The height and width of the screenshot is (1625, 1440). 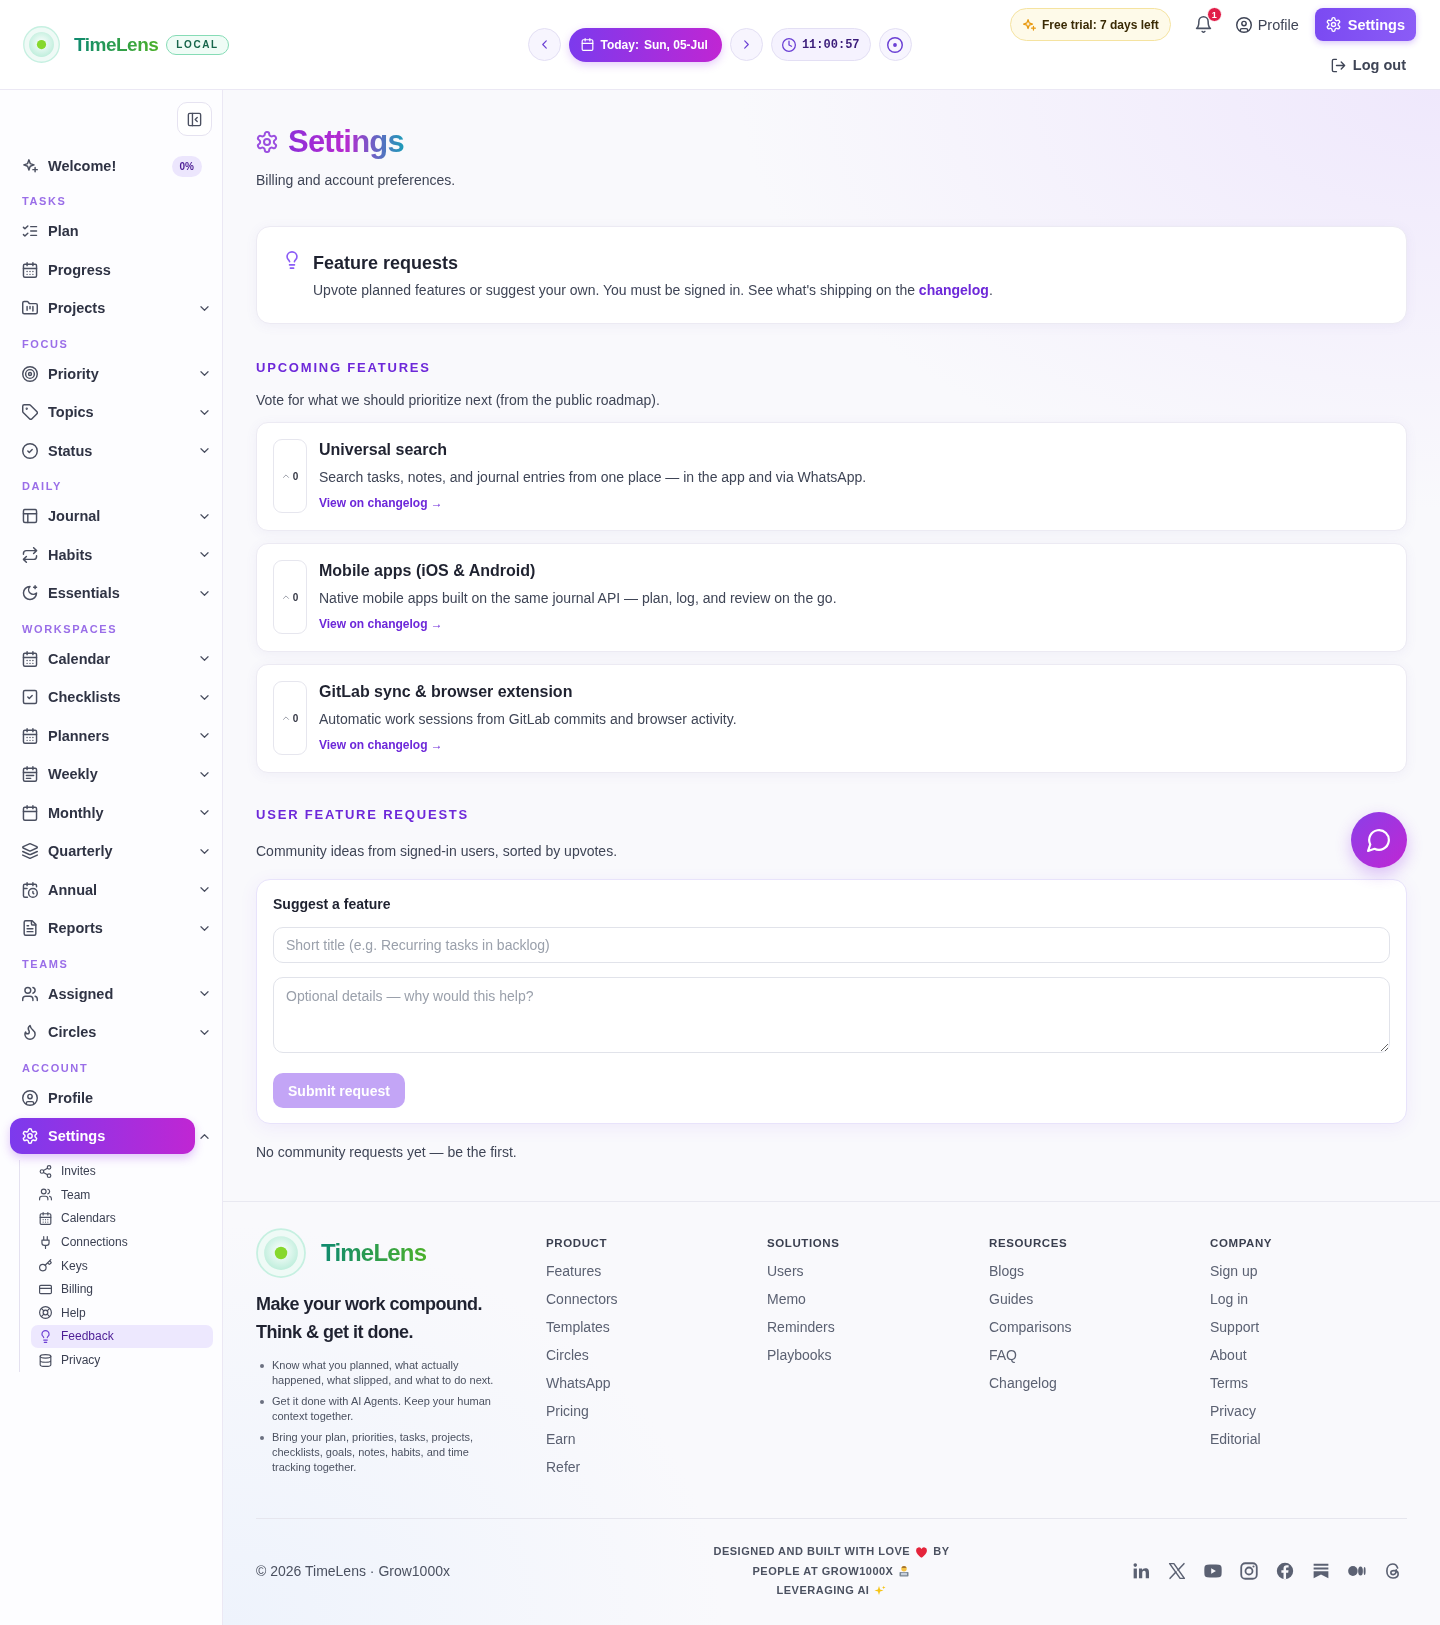 I want to click on sub-nav-item: Invites, so click(x=122, y=1171).